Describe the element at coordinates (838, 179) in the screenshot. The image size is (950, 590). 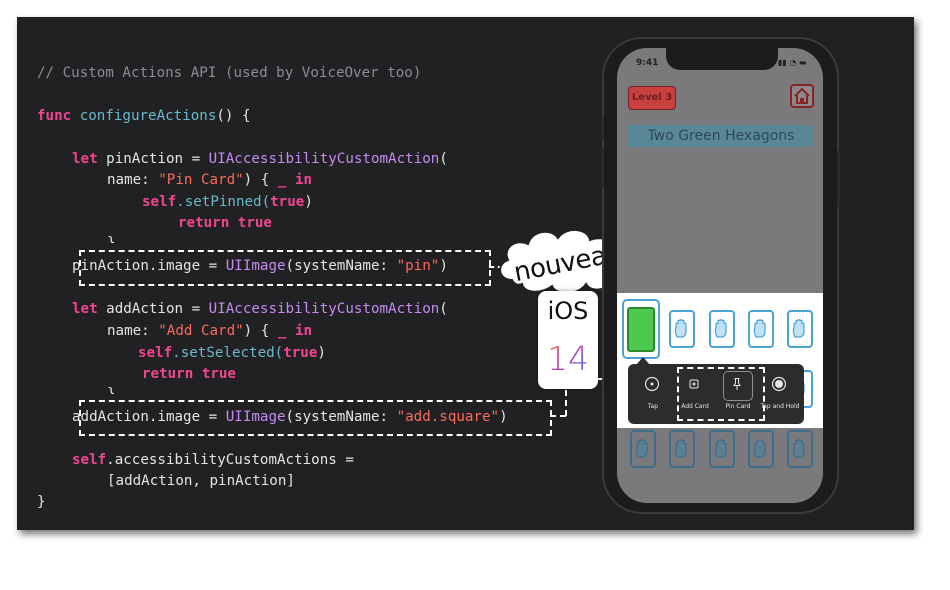
I see `side-button` at that location.